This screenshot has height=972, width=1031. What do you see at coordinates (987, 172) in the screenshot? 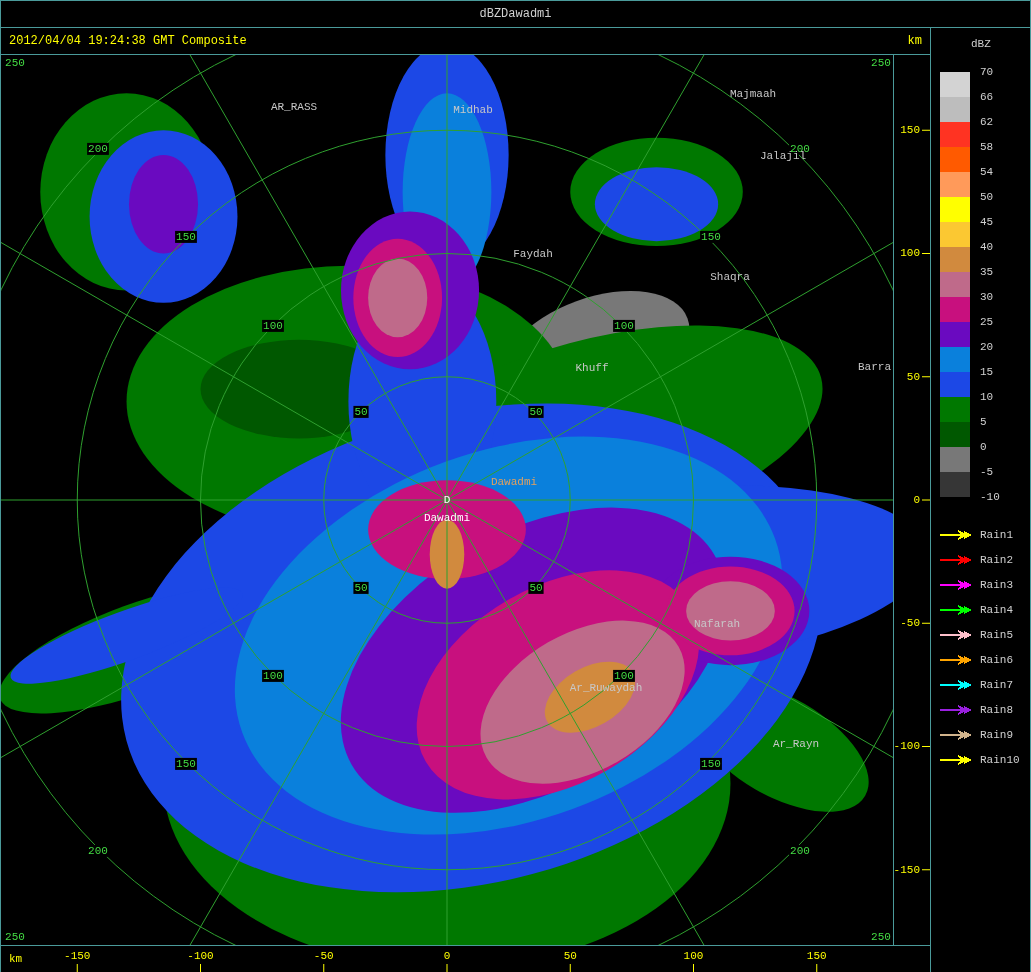
I see `scale-label: 54` at bounding box center [987, 172].